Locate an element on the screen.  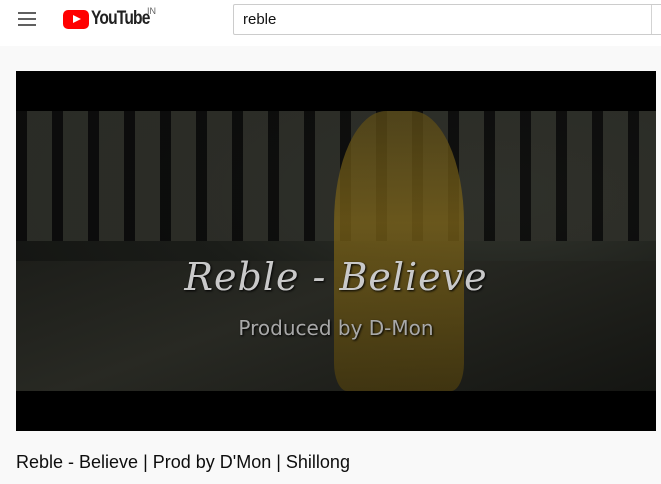
search-input is located at coordinates (447, 19).